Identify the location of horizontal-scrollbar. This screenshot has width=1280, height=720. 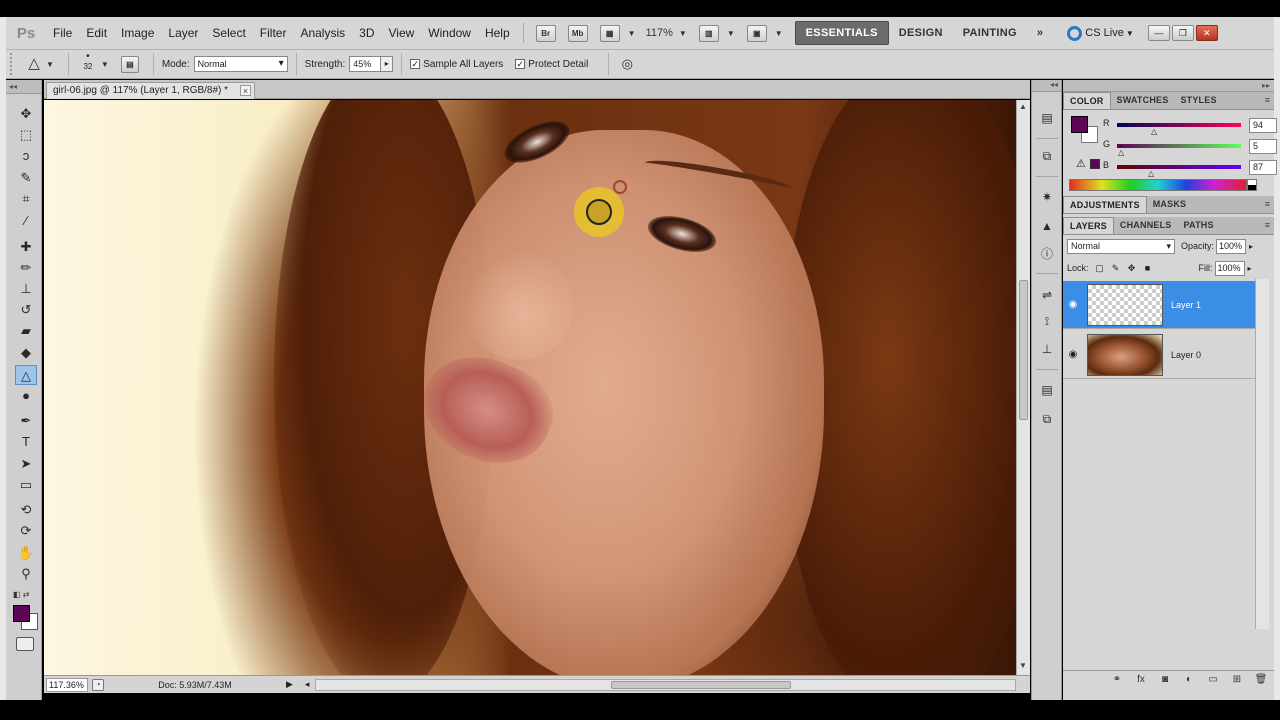
(665, 684).